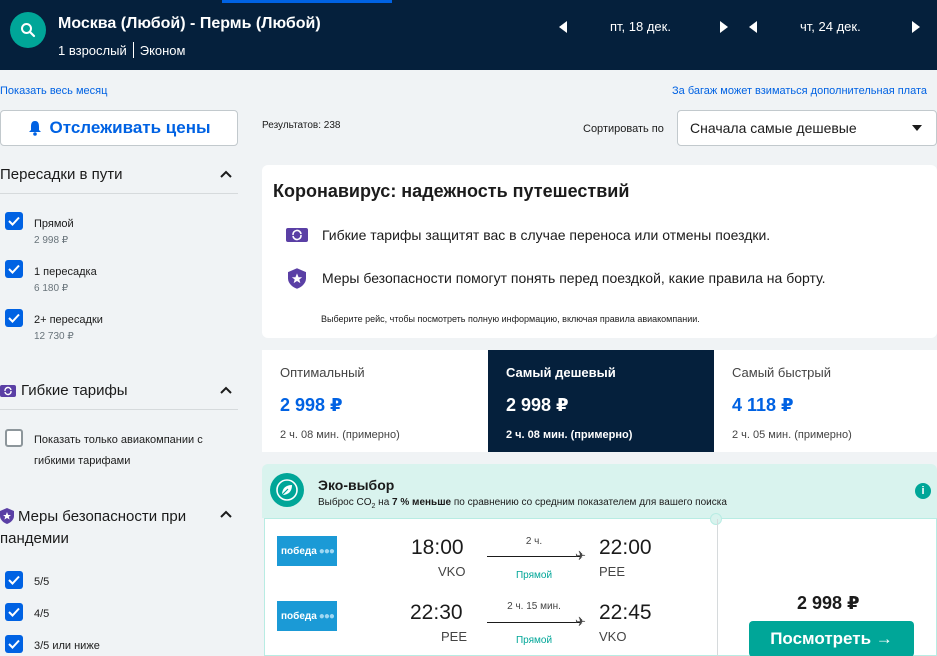 The width and height of the screenshot is (937, 656). Describe the element at coordinates (917, 128) in the screenshot. I see `caret-down-icon` at that location.